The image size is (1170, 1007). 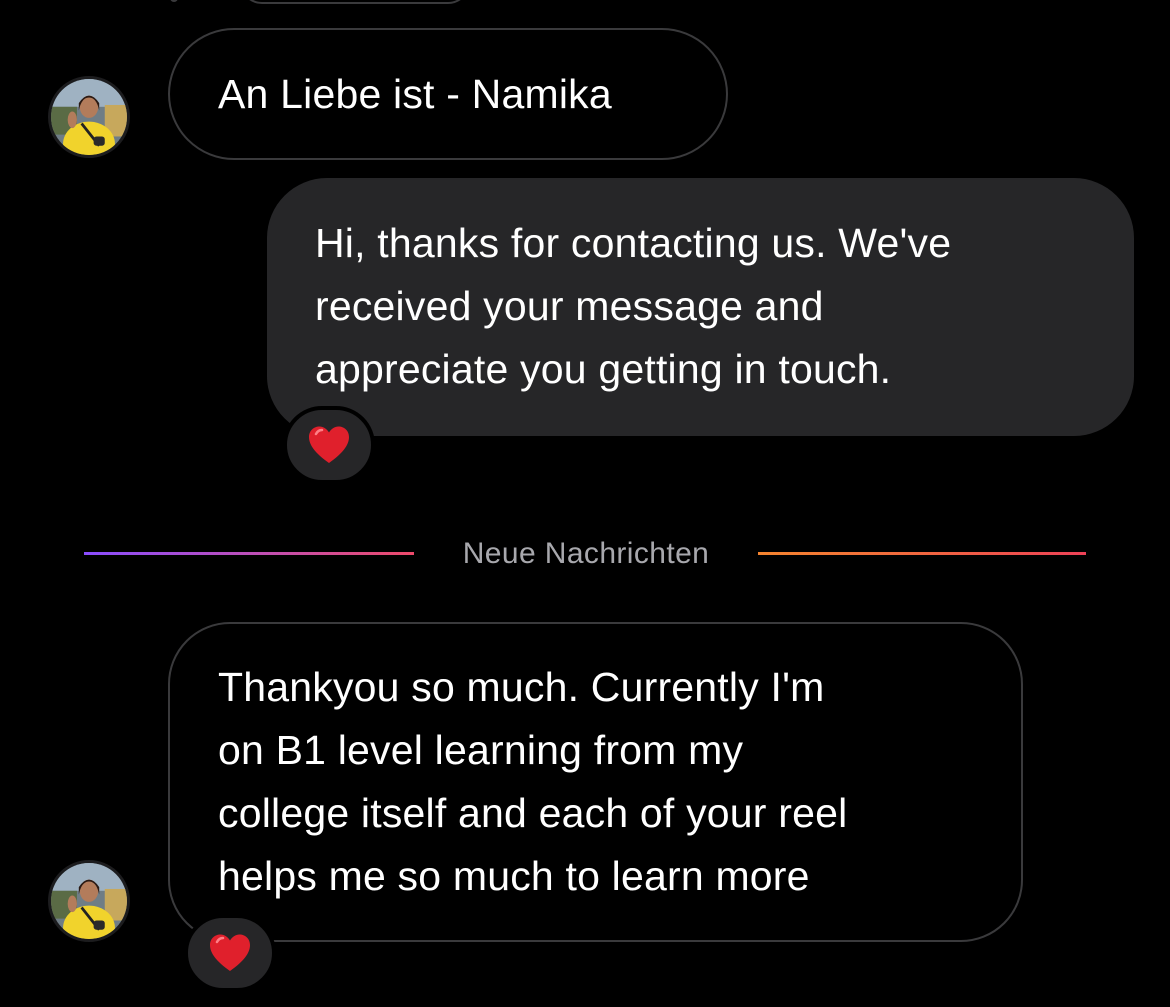 I want to click on new-messages-divider: Neue Nachrichten, so click(x=585, y=553).